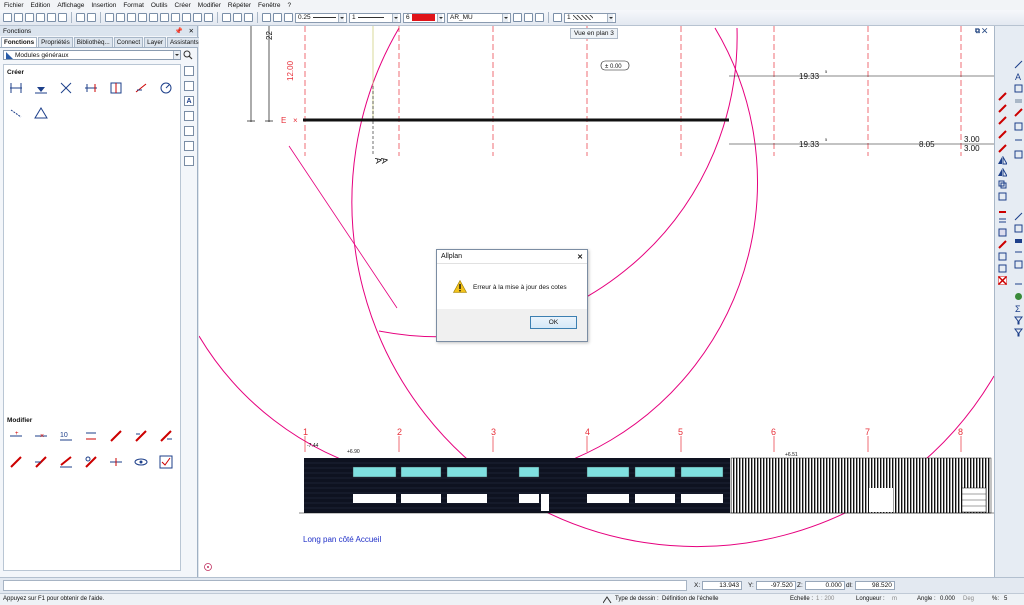 This screenshot has width=1024, height=605. What do you see at coordinates (874, 585) in the screenshot?
I see `coord-d-value: 98.520` at bounding box center [874, 585].